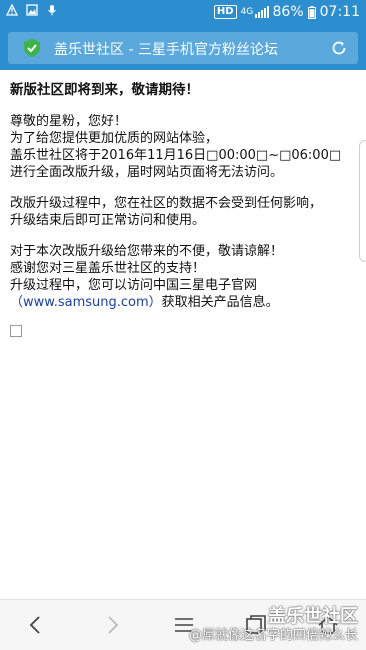 Image resolution: width=366 pixels, height=650 pixels. I want to click on scroll-edge-handle, so click(362, 201).